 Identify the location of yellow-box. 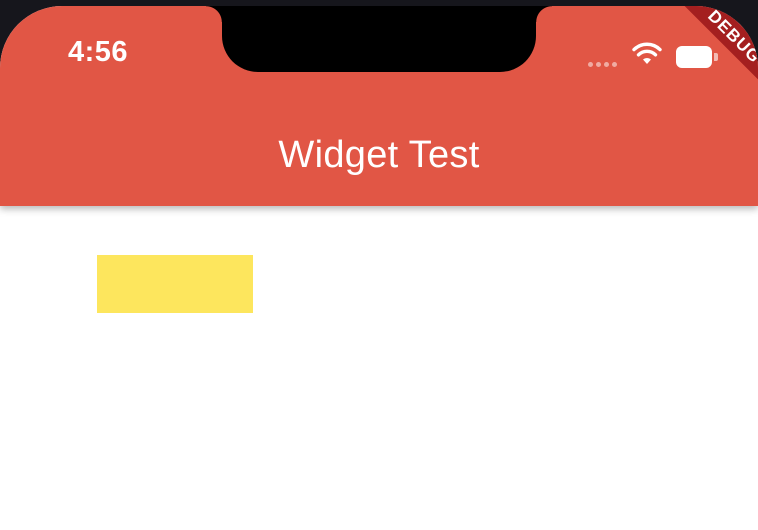
(175, 284).